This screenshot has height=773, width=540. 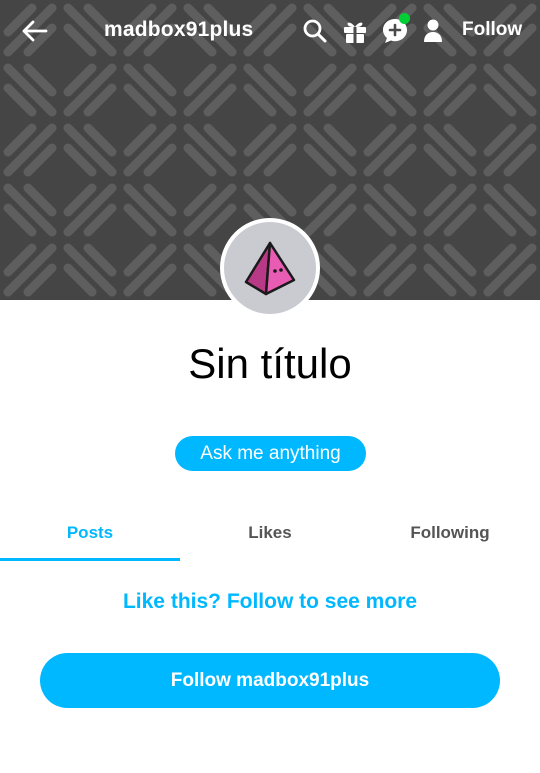 I want to click on person-icon, so click(x=433, y=30).